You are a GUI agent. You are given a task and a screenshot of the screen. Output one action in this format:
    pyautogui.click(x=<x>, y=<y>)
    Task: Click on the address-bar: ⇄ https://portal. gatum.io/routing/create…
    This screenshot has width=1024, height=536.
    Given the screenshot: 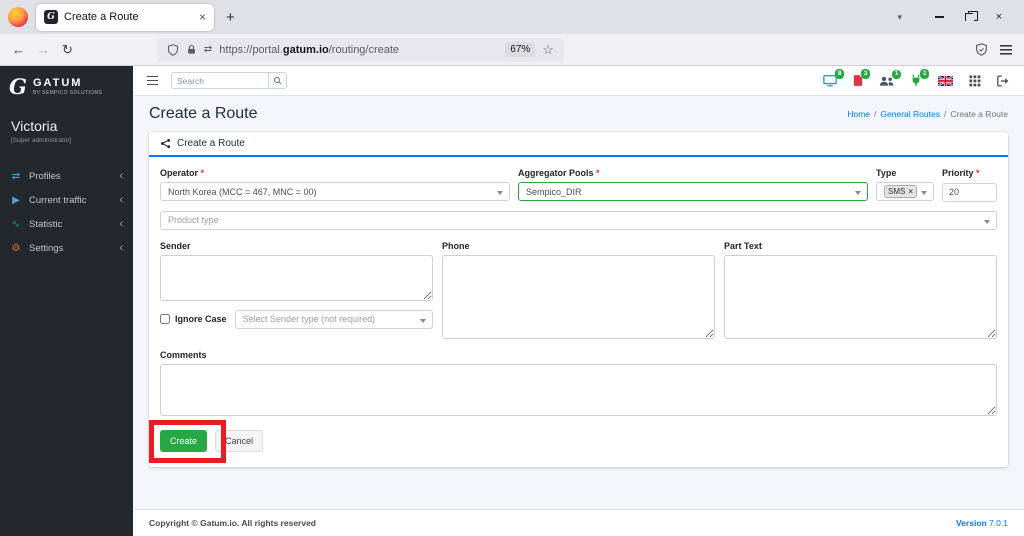 What is the action you would take?
    pyautogui.click(x=360, y=49)
    